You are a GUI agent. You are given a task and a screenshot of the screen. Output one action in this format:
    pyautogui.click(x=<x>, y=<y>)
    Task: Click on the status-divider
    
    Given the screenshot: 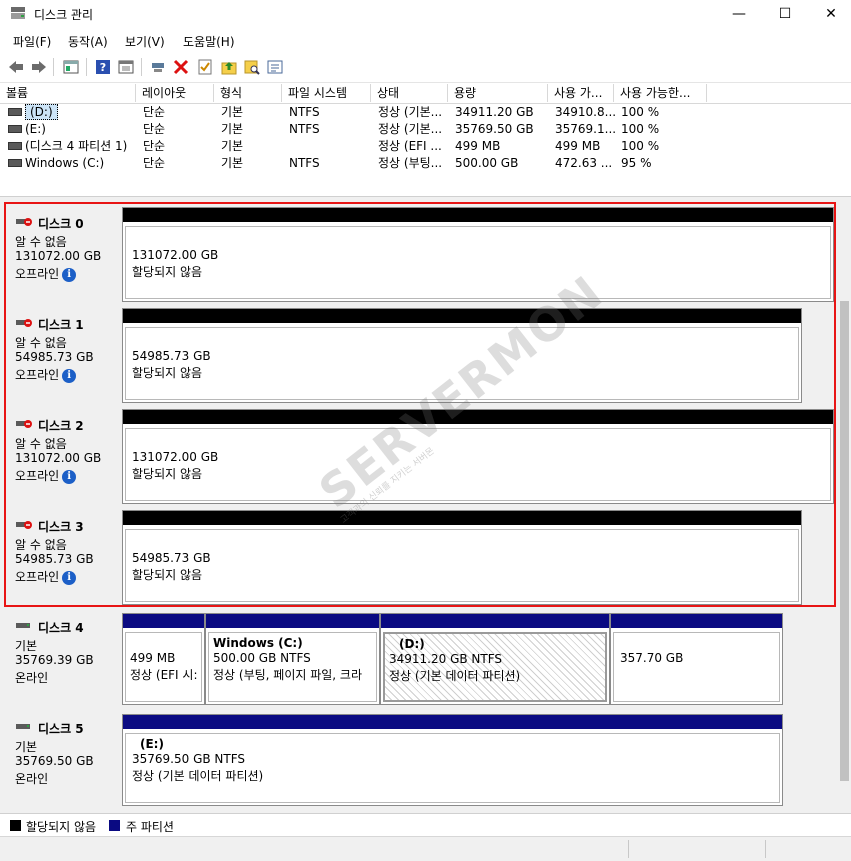 What is the action you would take?
    pyautogui.click(x=628, y=849)
    